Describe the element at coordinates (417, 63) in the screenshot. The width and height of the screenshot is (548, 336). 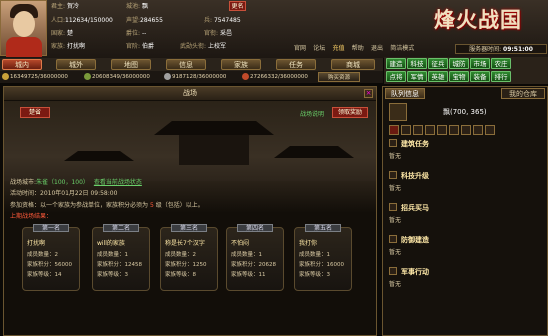
I see `menu-tech: 科技` at that location.